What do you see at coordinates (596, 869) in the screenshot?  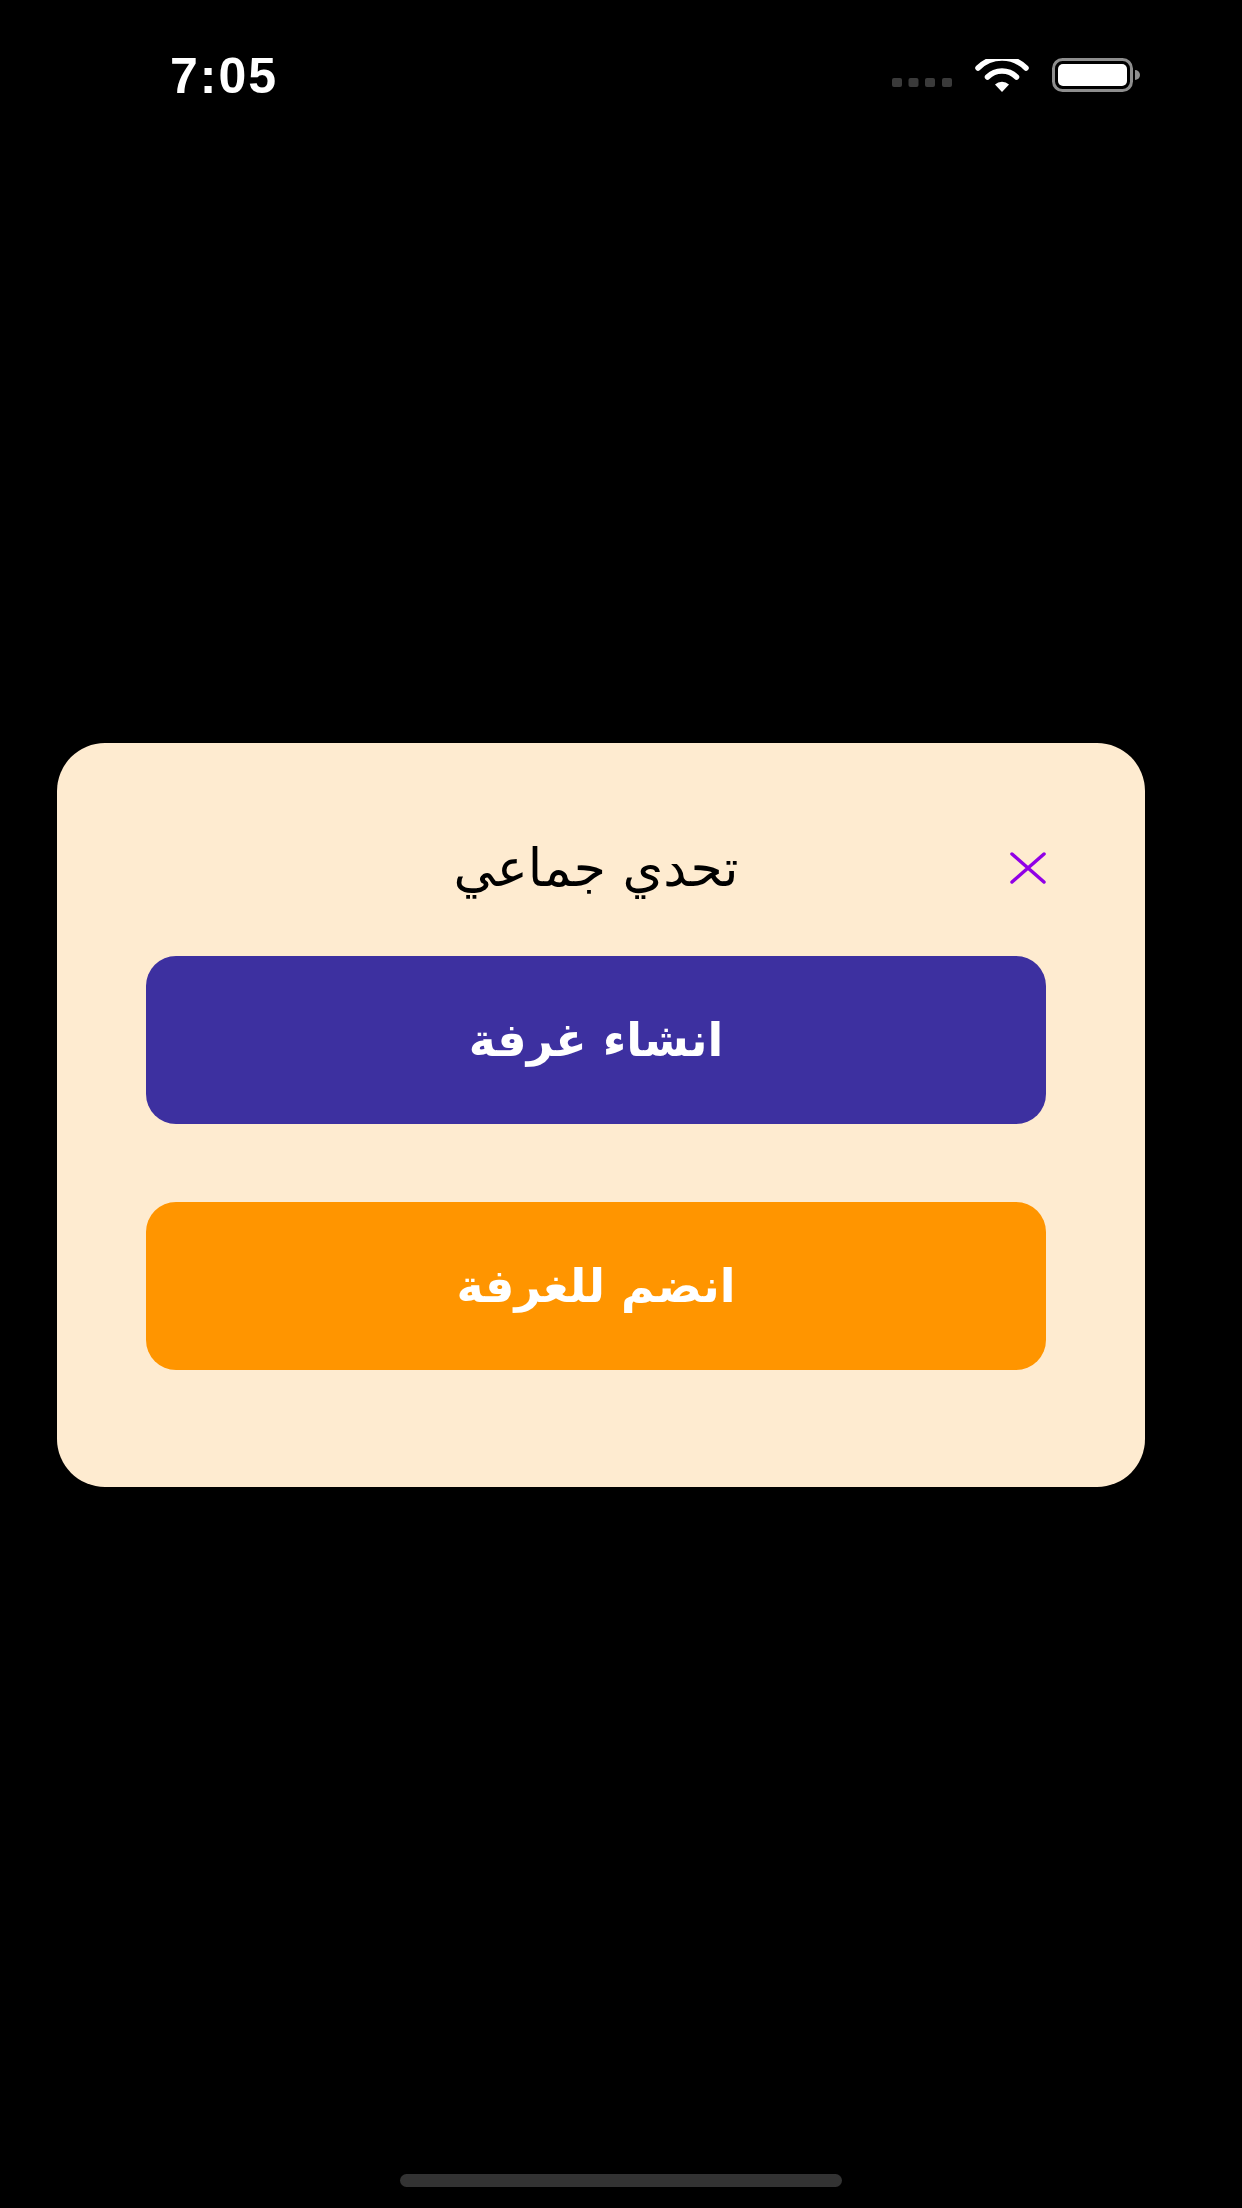 I see `dialog-title: تحدي جماعي` at bounding box center [596, 869].